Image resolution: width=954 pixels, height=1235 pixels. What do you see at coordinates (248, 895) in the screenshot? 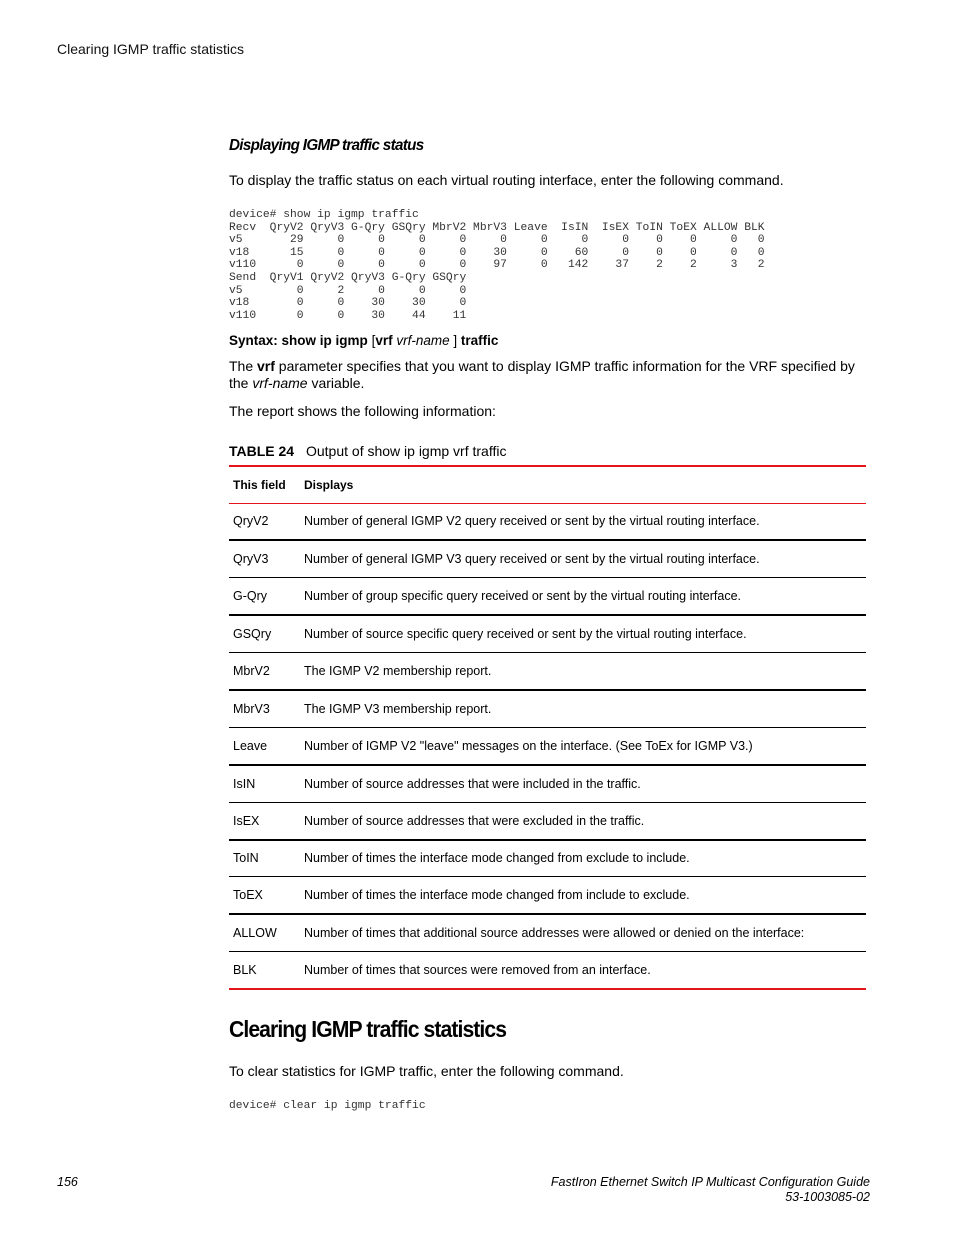
I see `field-name: ToEX` at bounding box center [248, 895].